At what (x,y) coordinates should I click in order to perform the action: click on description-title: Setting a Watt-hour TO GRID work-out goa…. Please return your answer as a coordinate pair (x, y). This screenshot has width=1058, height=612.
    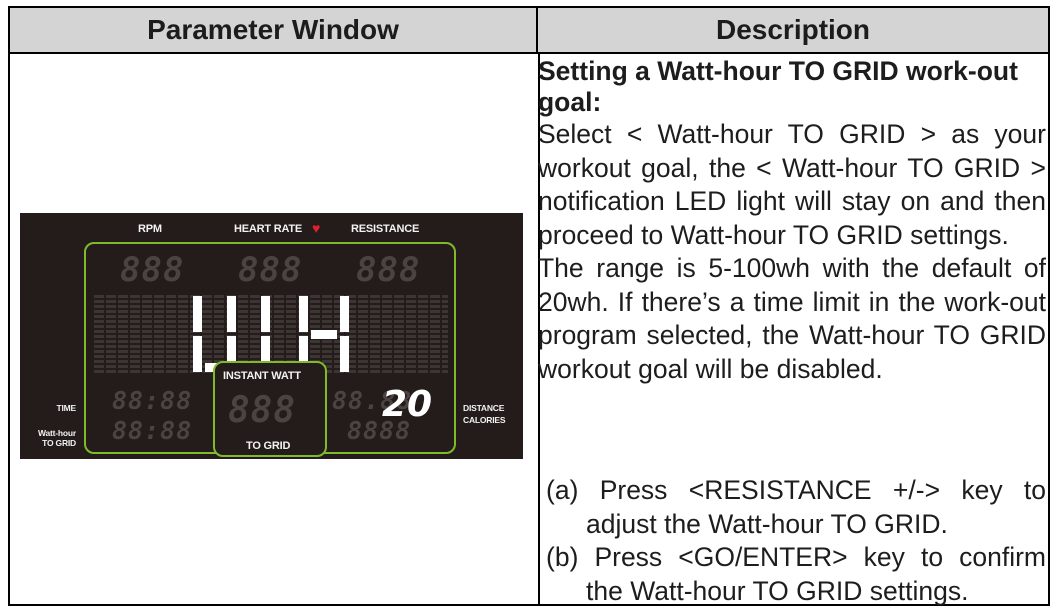
    Looking at the image, I should click on (778, 86).